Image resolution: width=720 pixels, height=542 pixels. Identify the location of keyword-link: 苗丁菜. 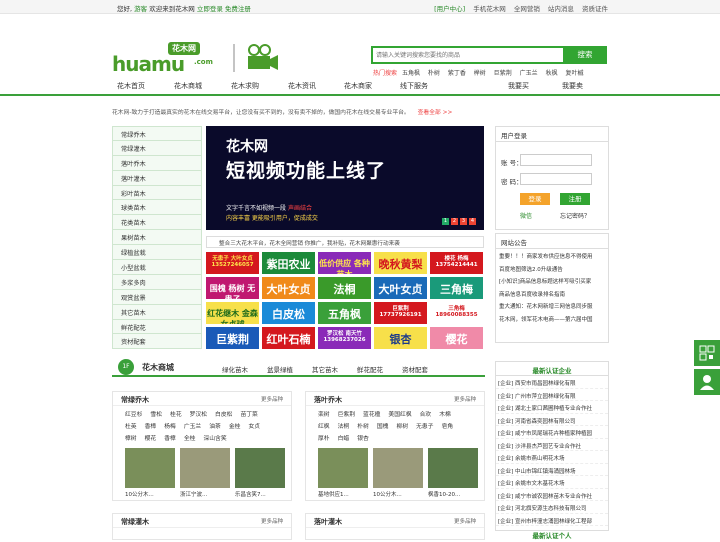
(248, 415).